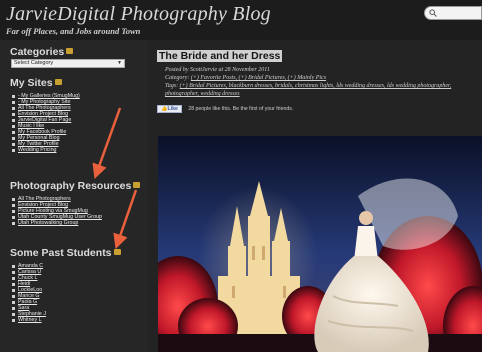 Image resolution: width=482 pixels, height=352 pixels. I want to click on arrow-to-students, so click(125, 219).